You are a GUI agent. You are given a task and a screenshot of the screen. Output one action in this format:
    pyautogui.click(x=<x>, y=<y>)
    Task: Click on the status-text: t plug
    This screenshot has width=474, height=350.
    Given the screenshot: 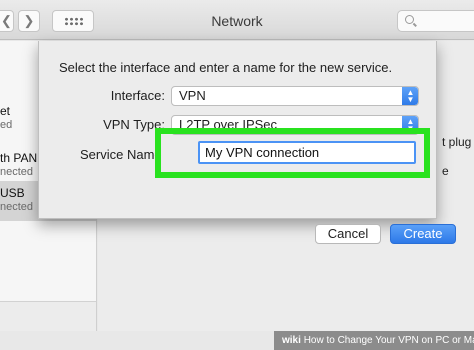 What is the action you would take?
    pyautogui.click(x=457, y=142)
    